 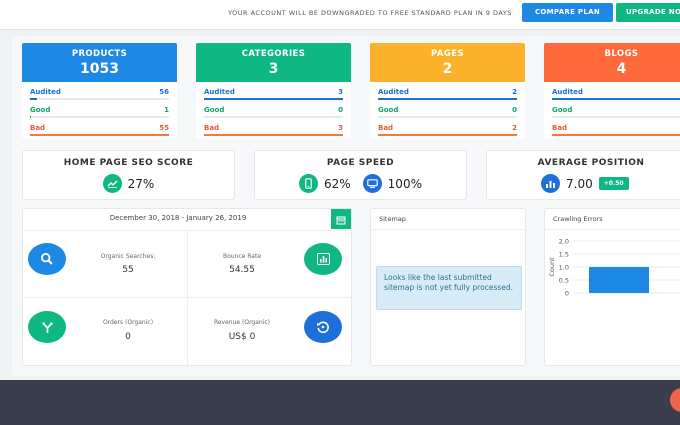 What do you see at coordinates (340, 92) in the screenshot?
I see `audited-value: 3` at bounding box center [340, 92].